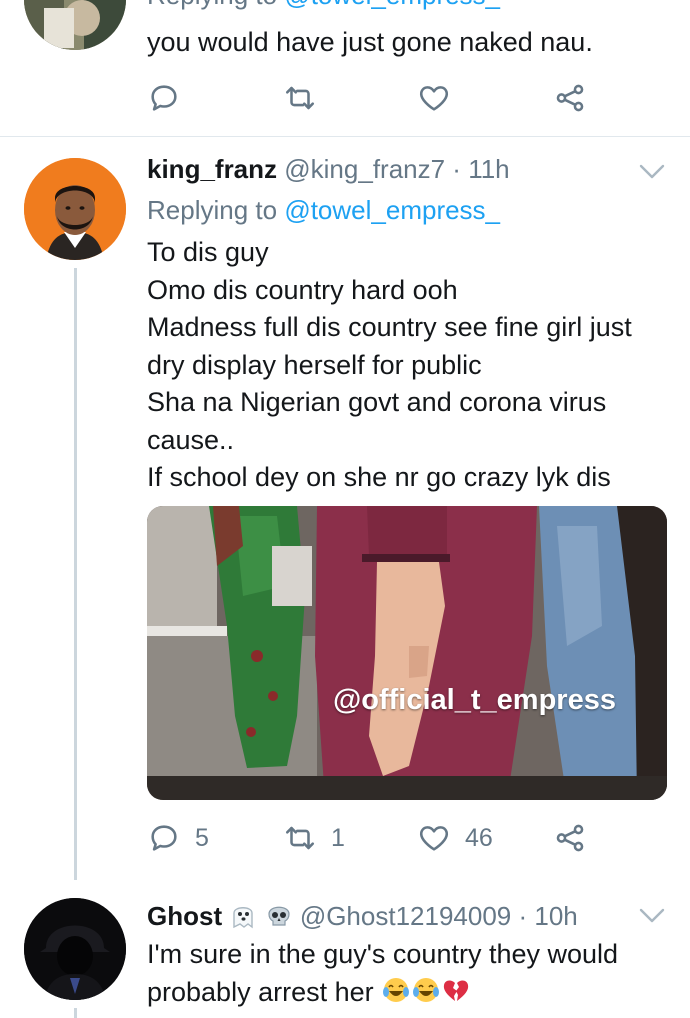 The image size is (690, 1018). I want to click on retweet-count: 1, so click(338, 837).